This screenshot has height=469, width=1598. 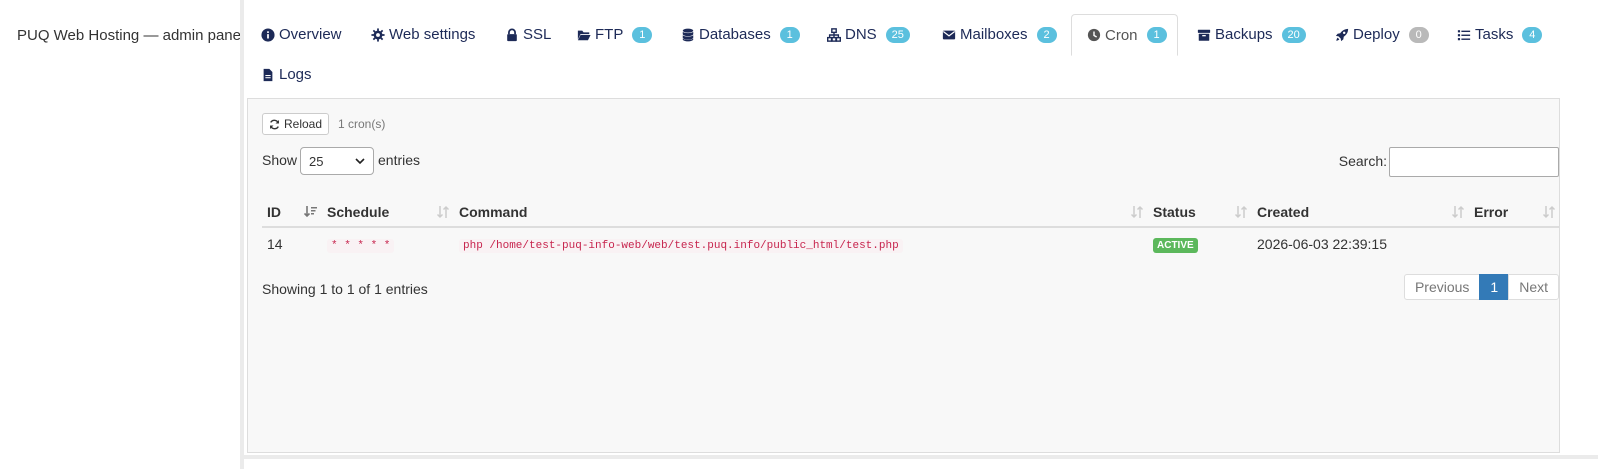 What do you see at coordinates (295, 74) in the screenshot?
I see `tab-label: Logs` at bounding box center [295, 74].